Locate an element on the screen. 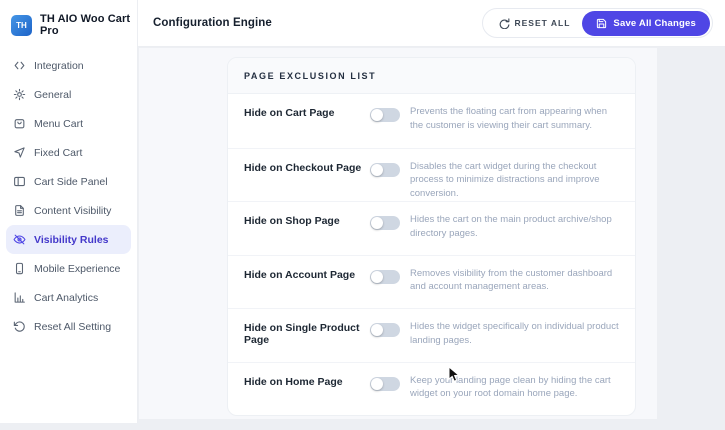 The image size is (725, 430). page-title: Configuration Engine is located at coordinates (212, 23).